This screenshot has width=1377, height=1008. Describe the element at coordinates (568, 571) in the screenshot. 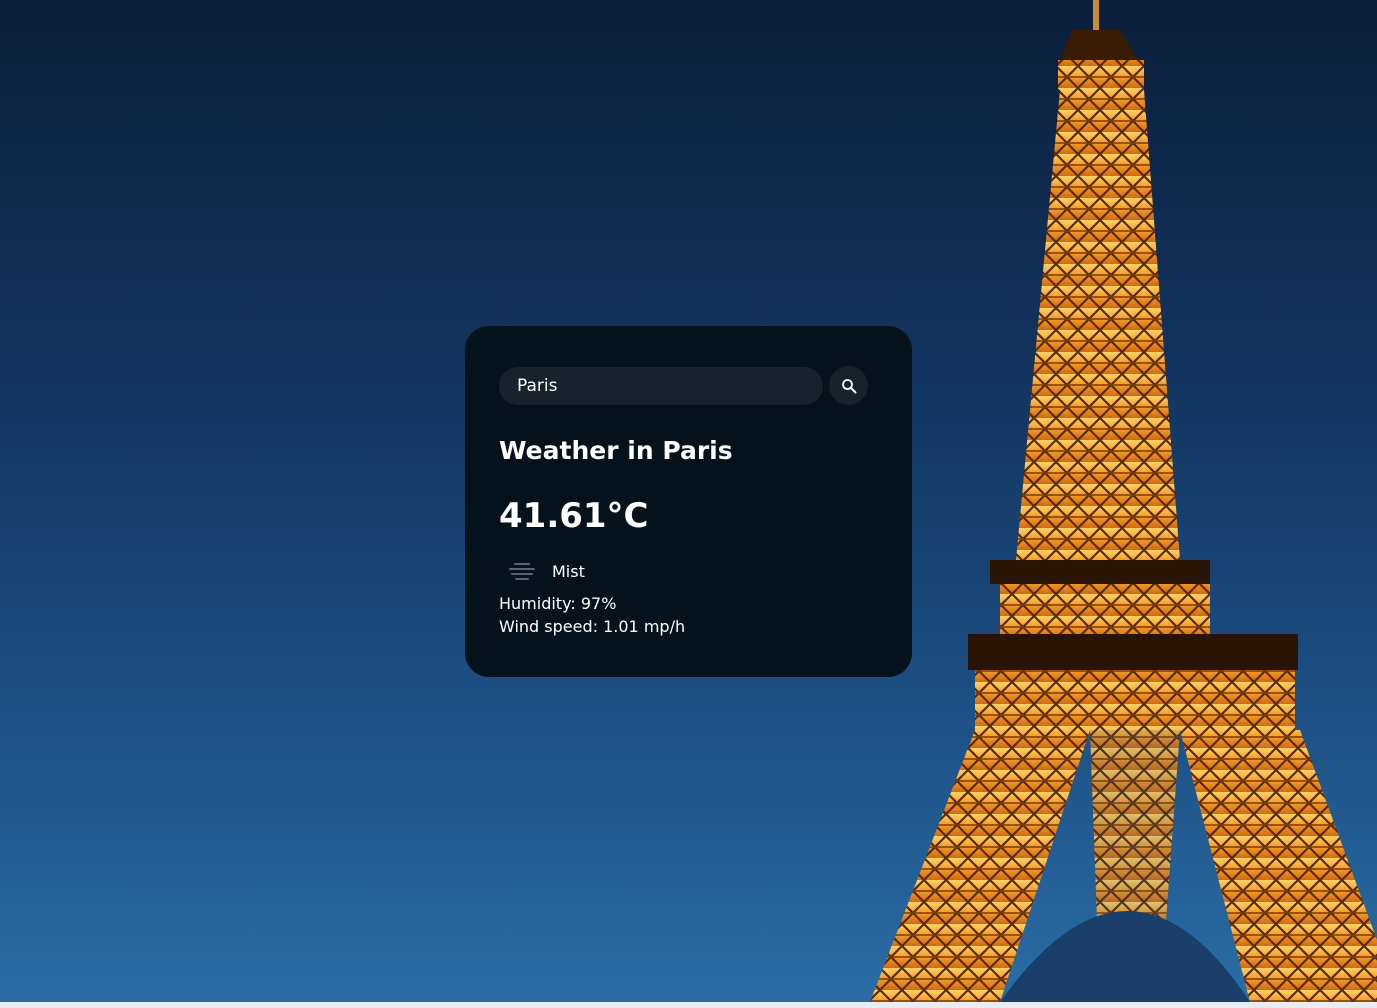

I see `condition-label: Mist` at that location.